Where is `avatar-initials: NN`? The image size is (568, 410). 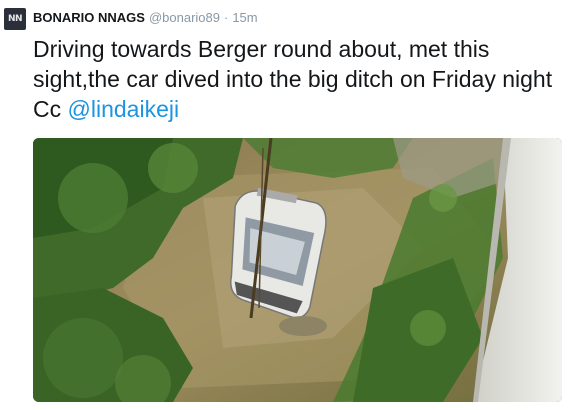
avatar-initials: NN is located at coordinates (15, 19).